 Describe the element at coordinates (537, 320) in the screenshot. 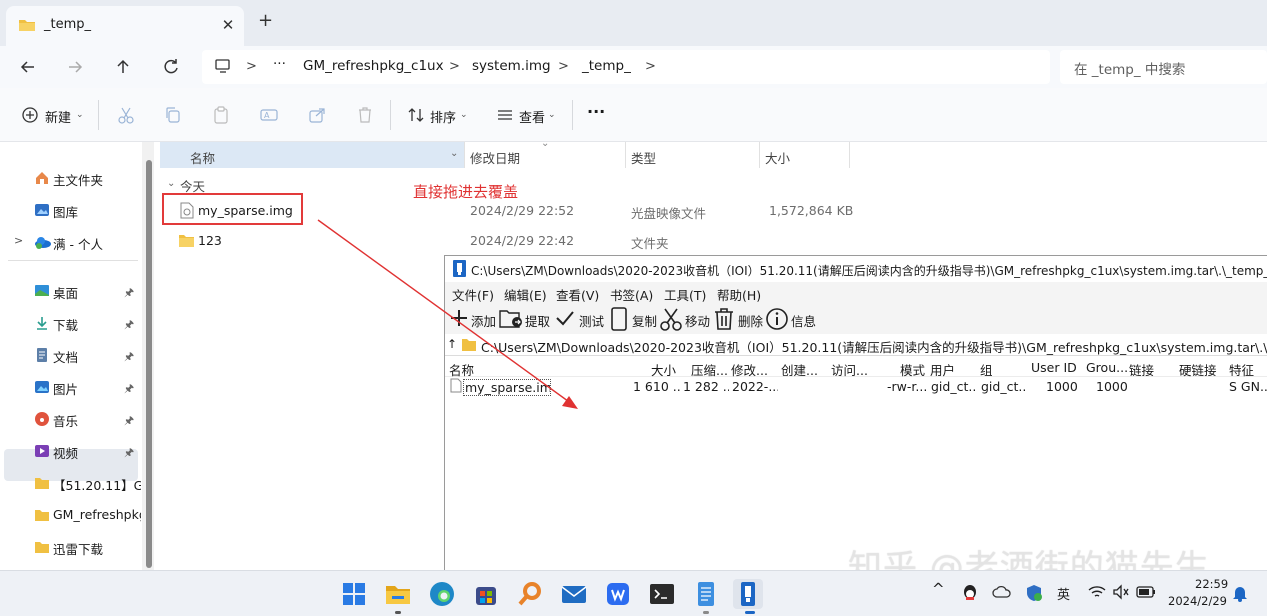

I see `tool-extract: 提取` at that location.